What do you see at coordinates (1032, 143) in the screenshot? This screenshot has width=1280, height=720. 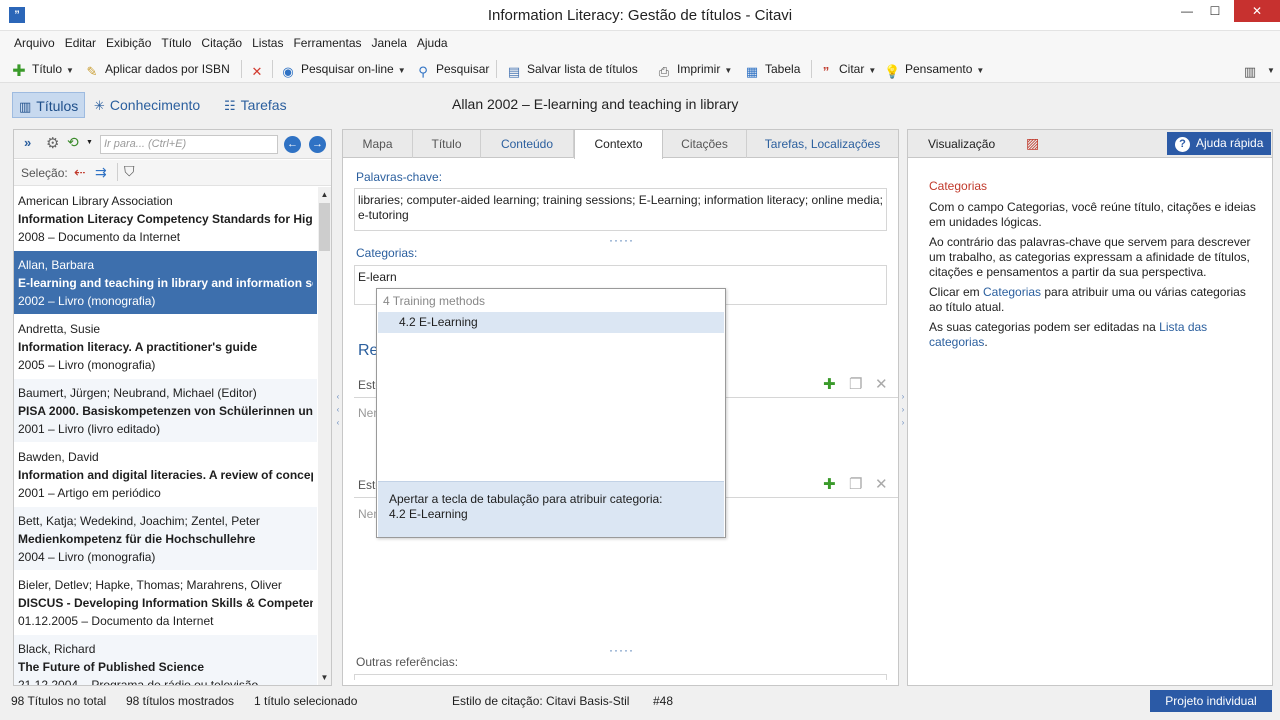 I see `pdf-icon: ▨` at bounding box center [1032, 143].